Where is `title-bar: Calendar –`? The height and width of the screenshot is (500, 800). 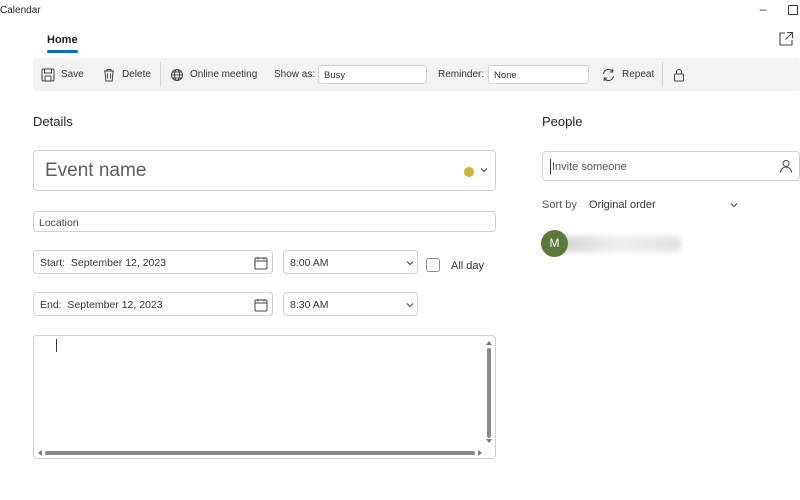 title-bar: Calendar – is located at coordinates (400, 11).